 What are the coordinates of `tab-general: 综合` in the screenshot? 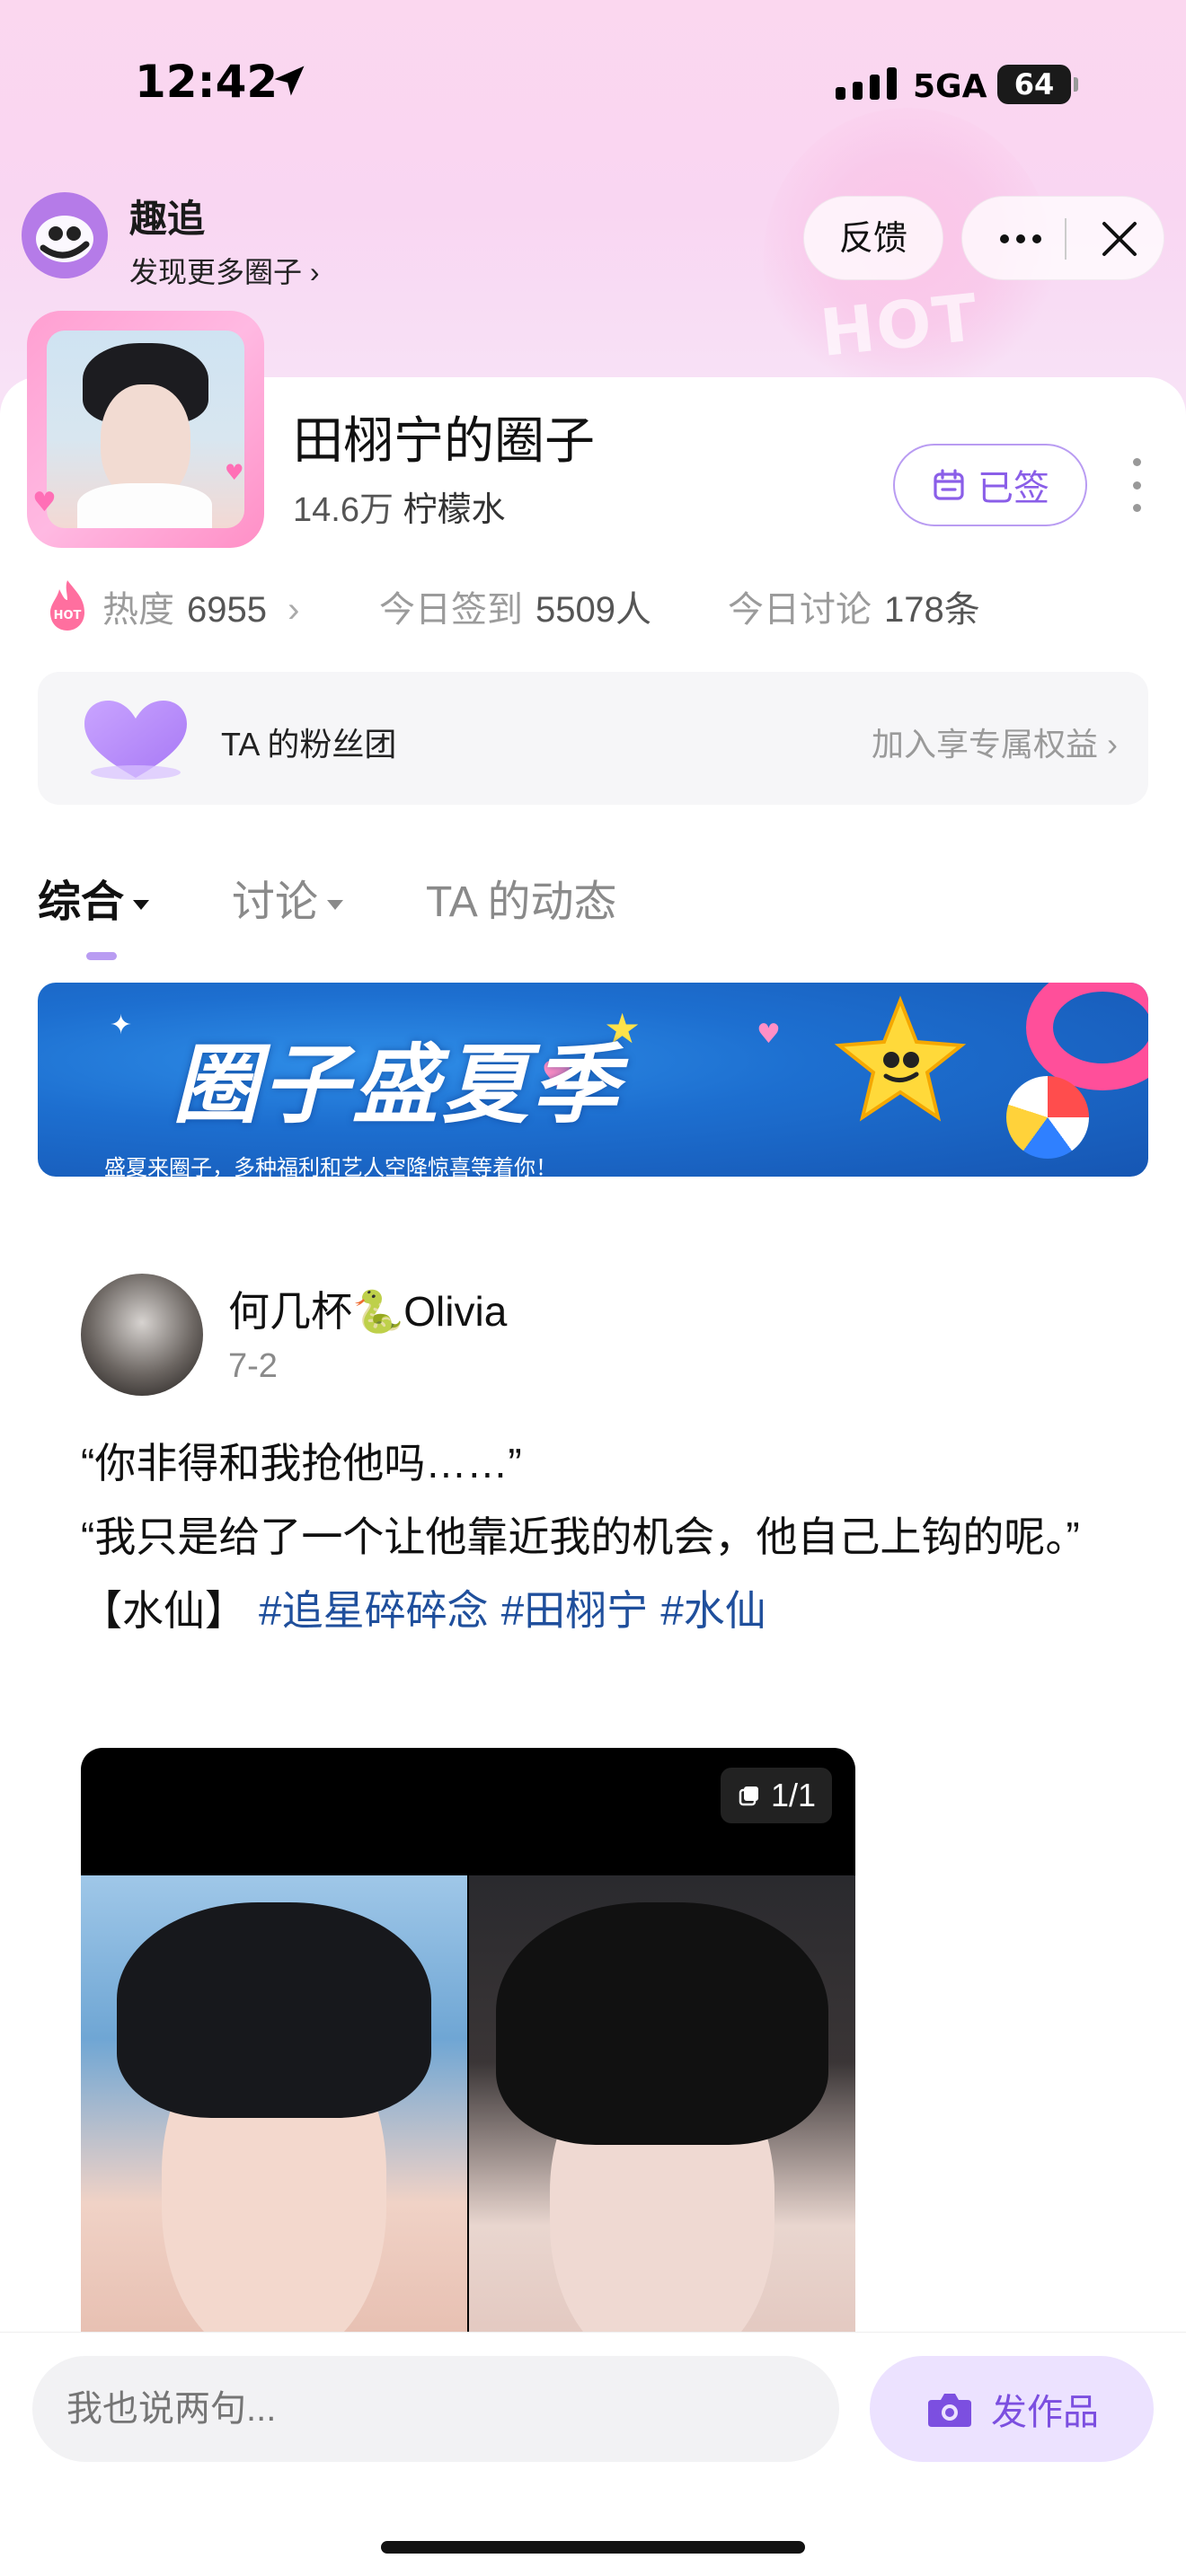 It's located at (94, 897).